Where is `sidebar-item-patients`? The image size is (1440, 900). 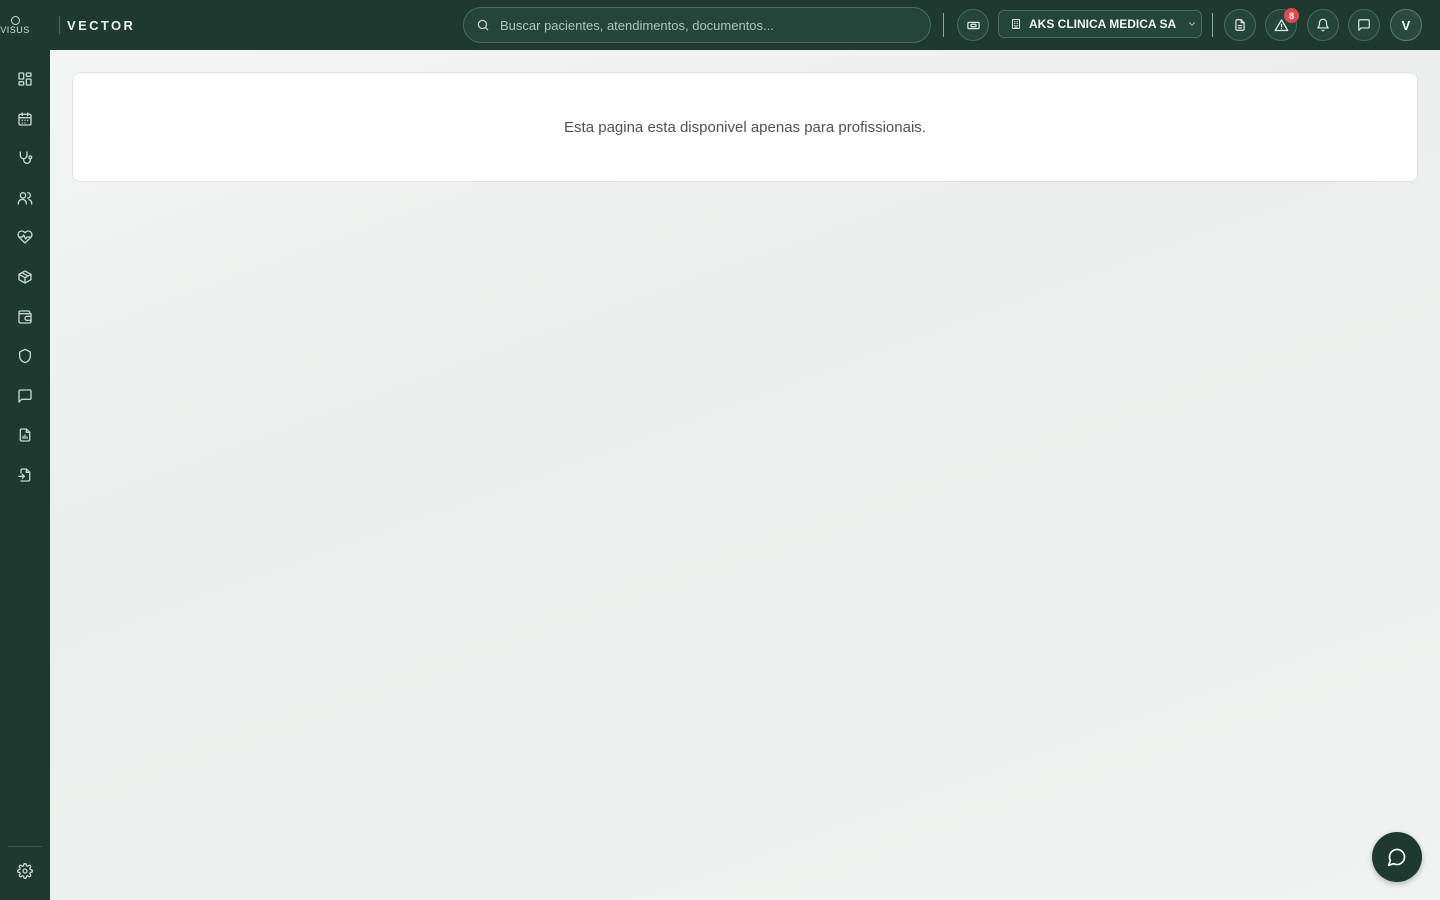
sidebar-item-patients is located at coordinates (25, 198).